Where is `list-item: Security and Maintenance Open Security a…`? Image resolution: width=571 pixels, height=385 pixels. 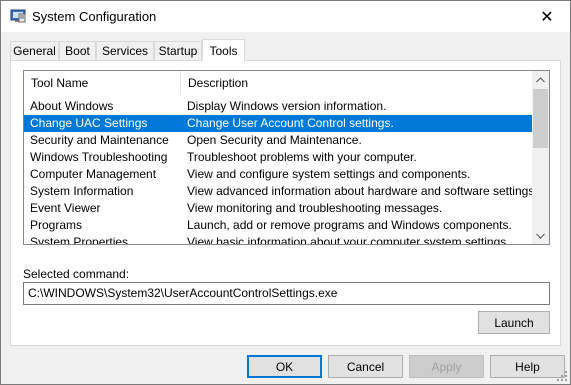 list-item: Security and Maintenance Open Security a… is located at coordinates (278, 140).